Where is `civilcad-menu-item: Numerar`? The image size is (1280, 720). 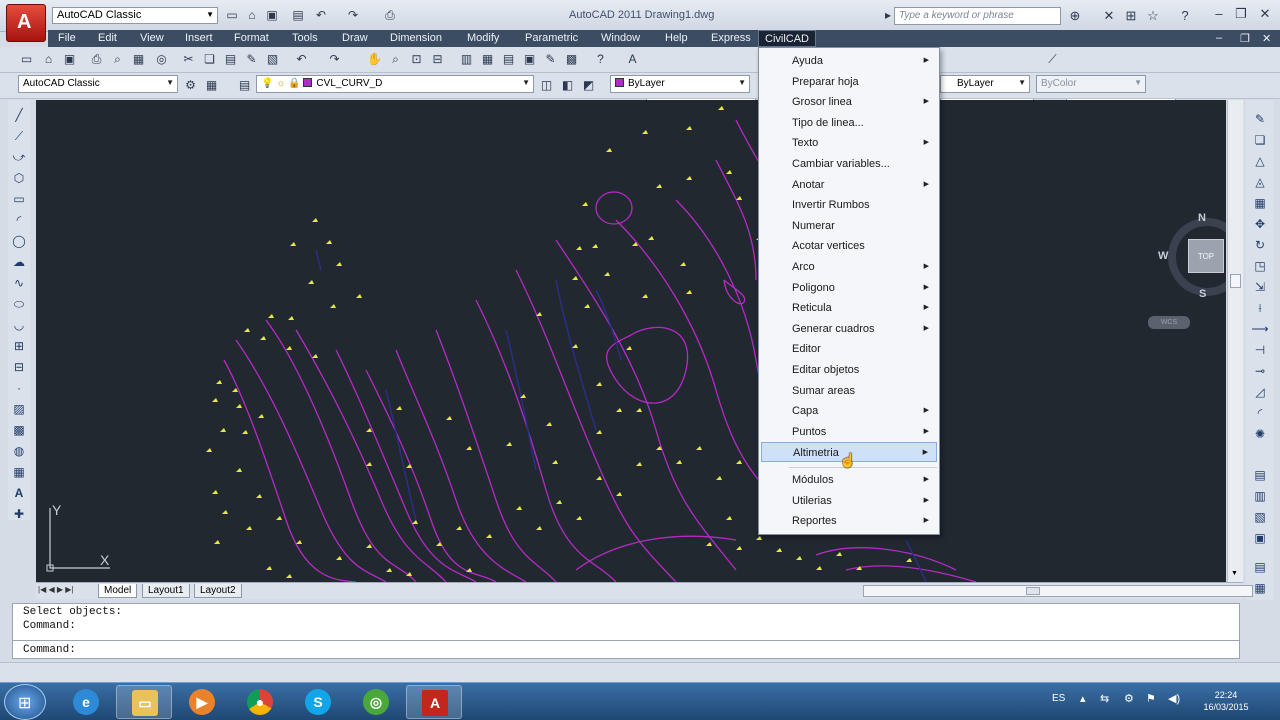
civilcad-menu-item: Numerar is located at coordinates (849, 226).